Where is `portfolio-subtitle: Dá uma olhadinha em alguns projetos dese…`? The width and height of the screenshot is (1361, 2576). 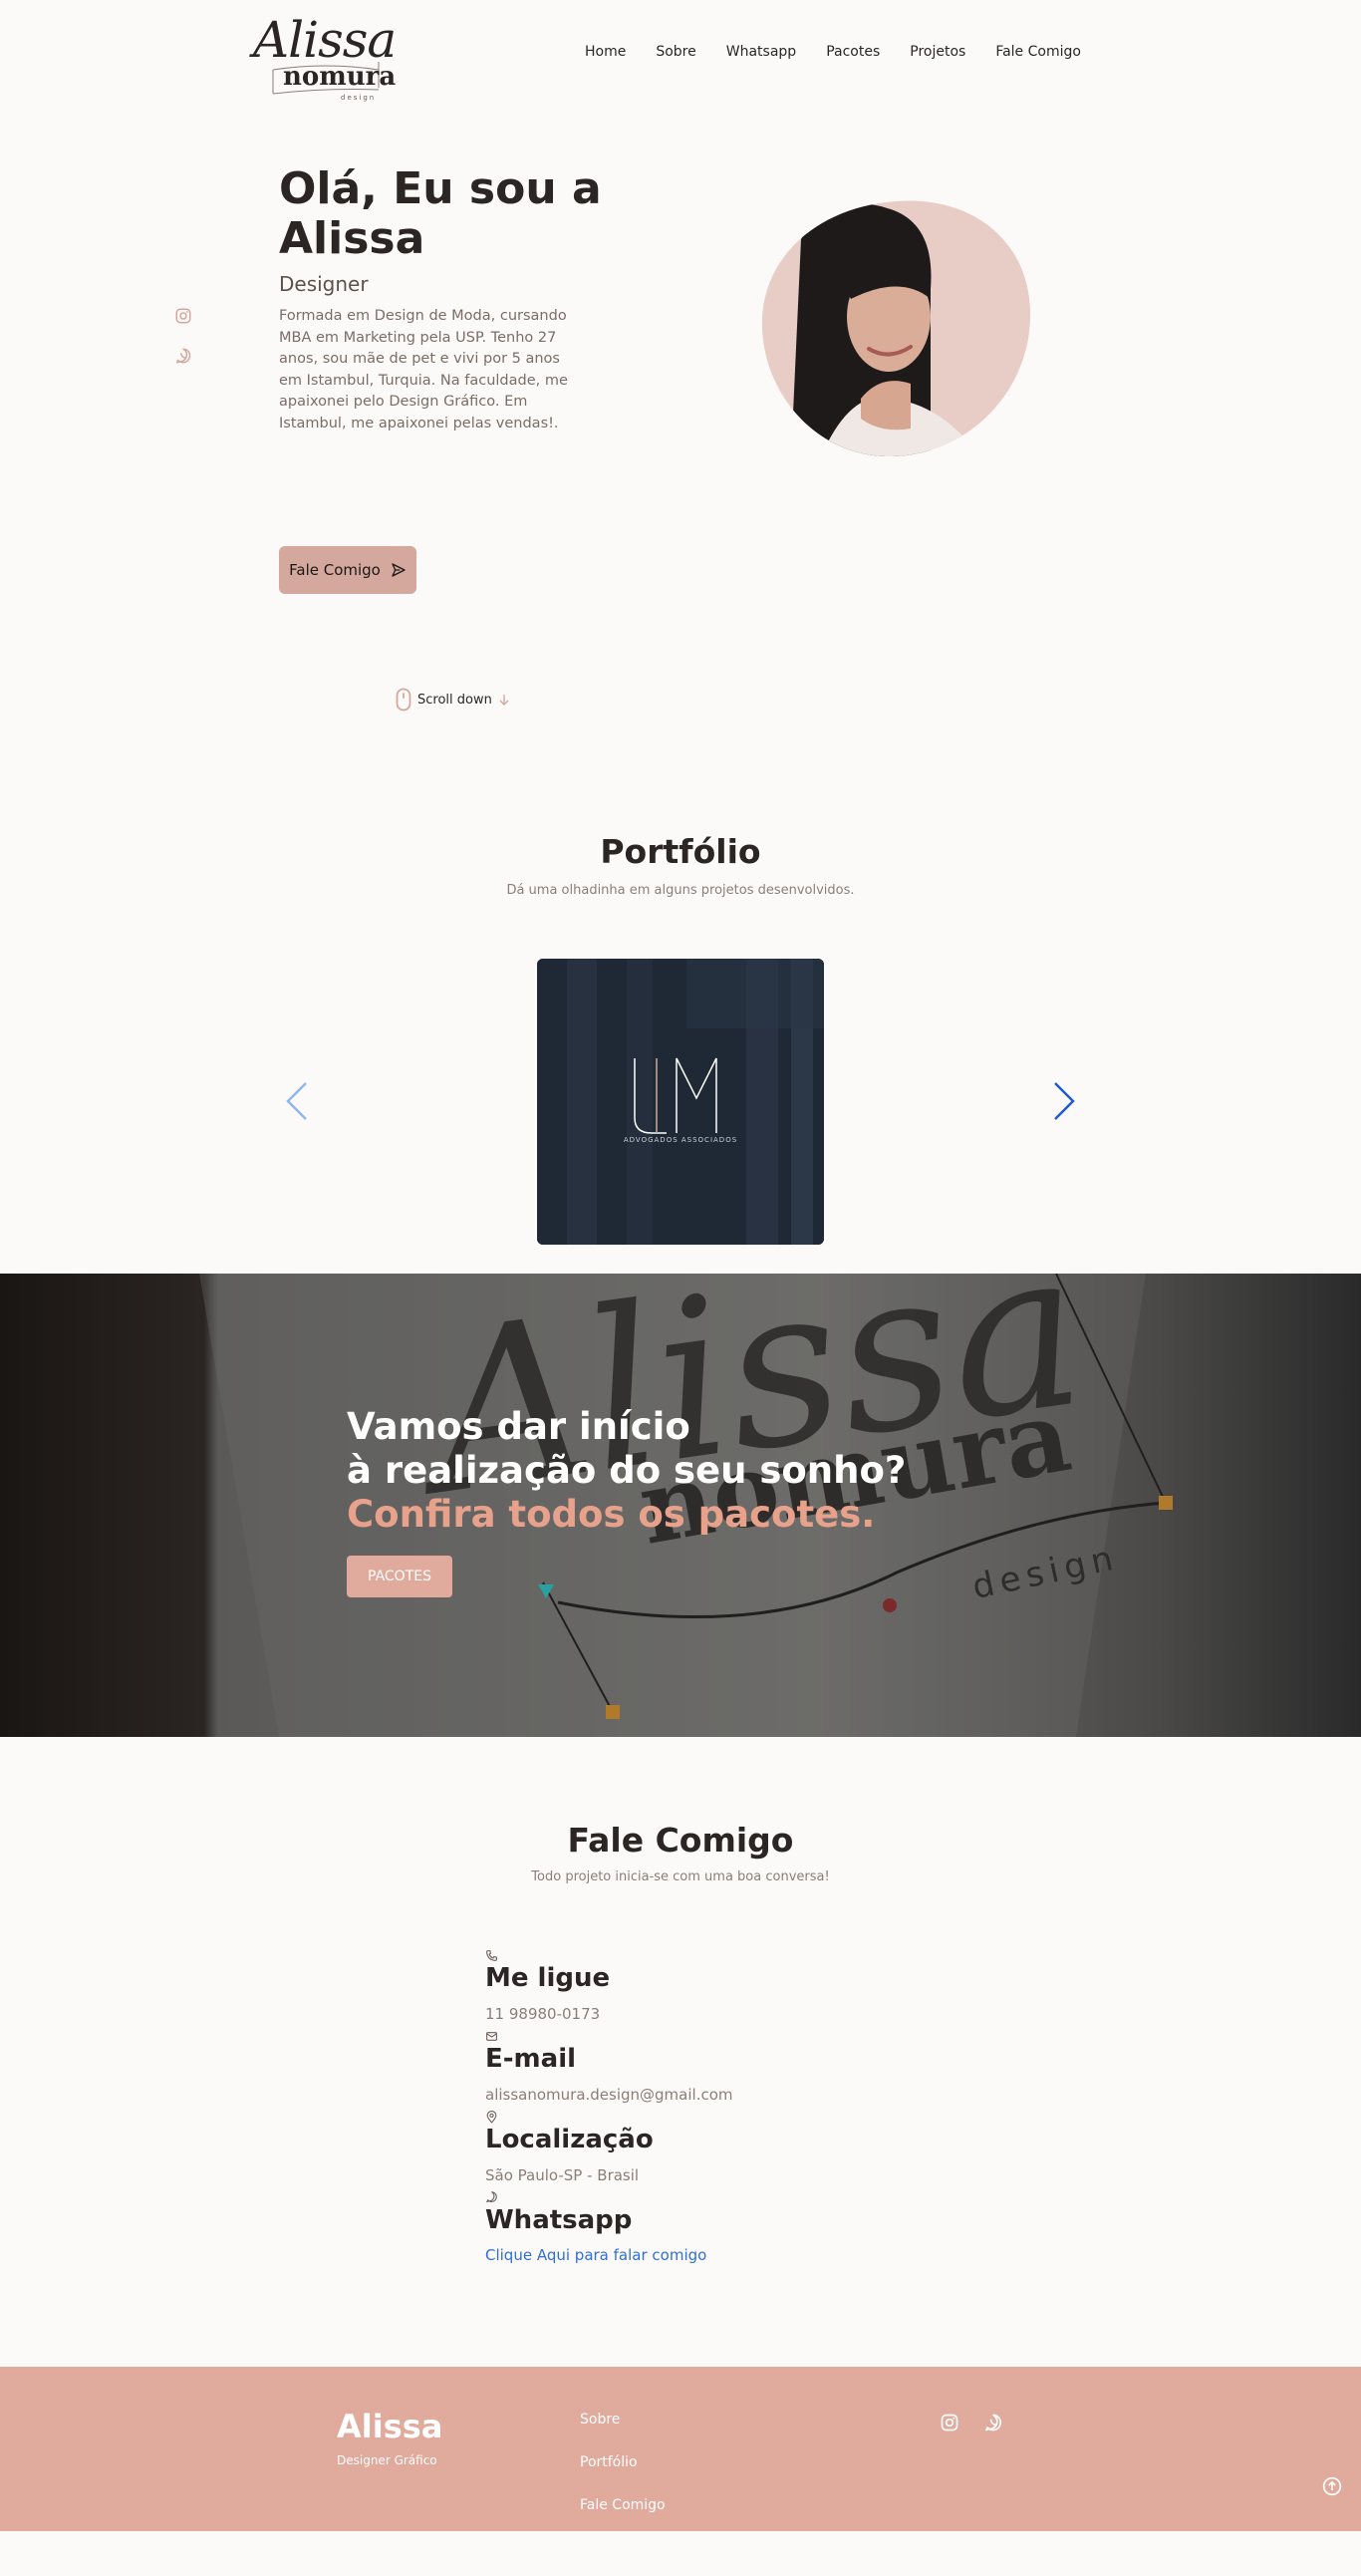
portfolio-subtitle: Dá uma olhadinha em alguns projetos dese… is located at coordinates (680, 890).